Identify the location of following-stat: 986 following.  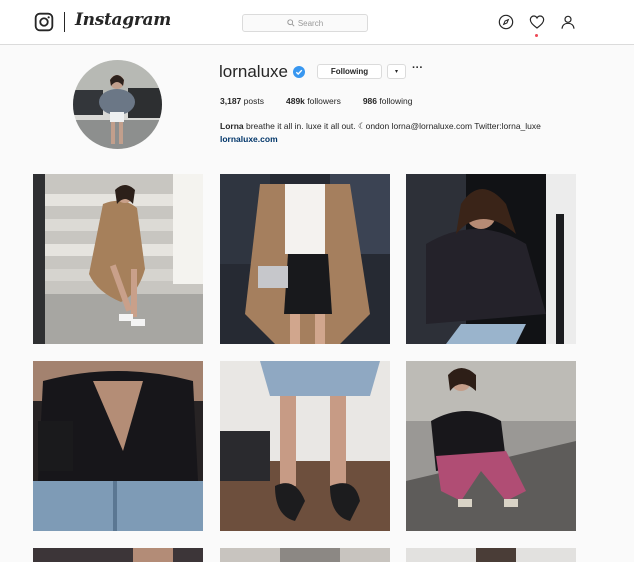
(388, 101).